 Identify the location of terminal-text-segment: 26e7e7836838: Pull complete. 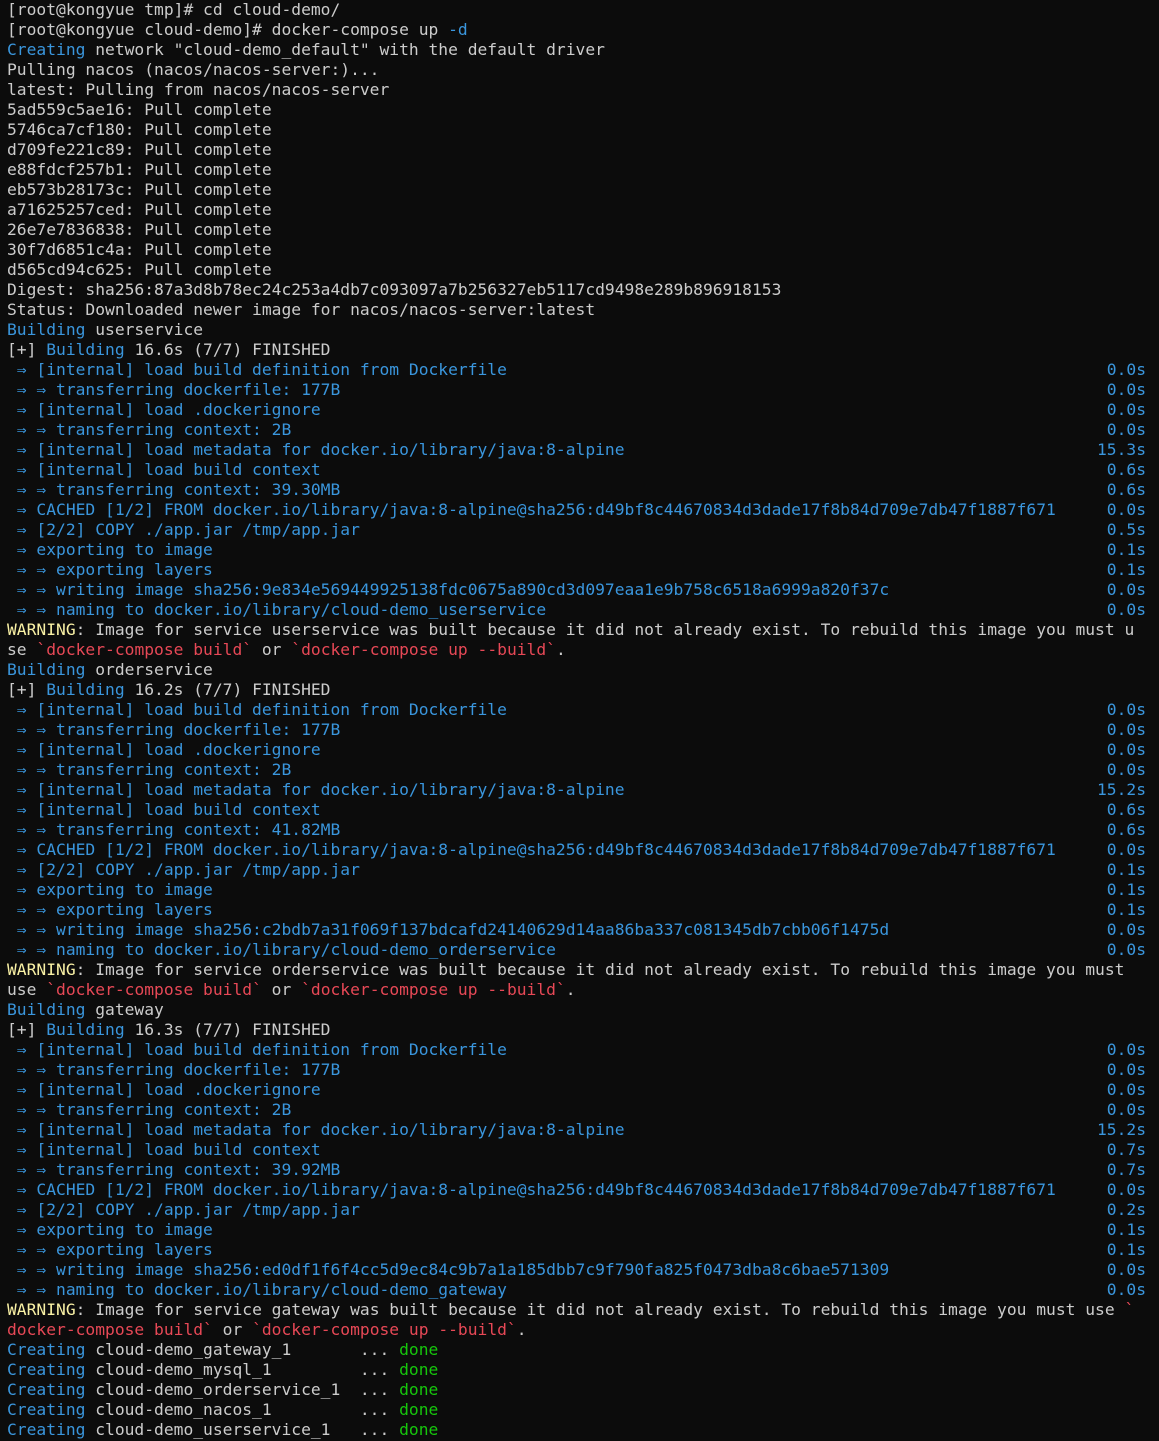
(139, 229).